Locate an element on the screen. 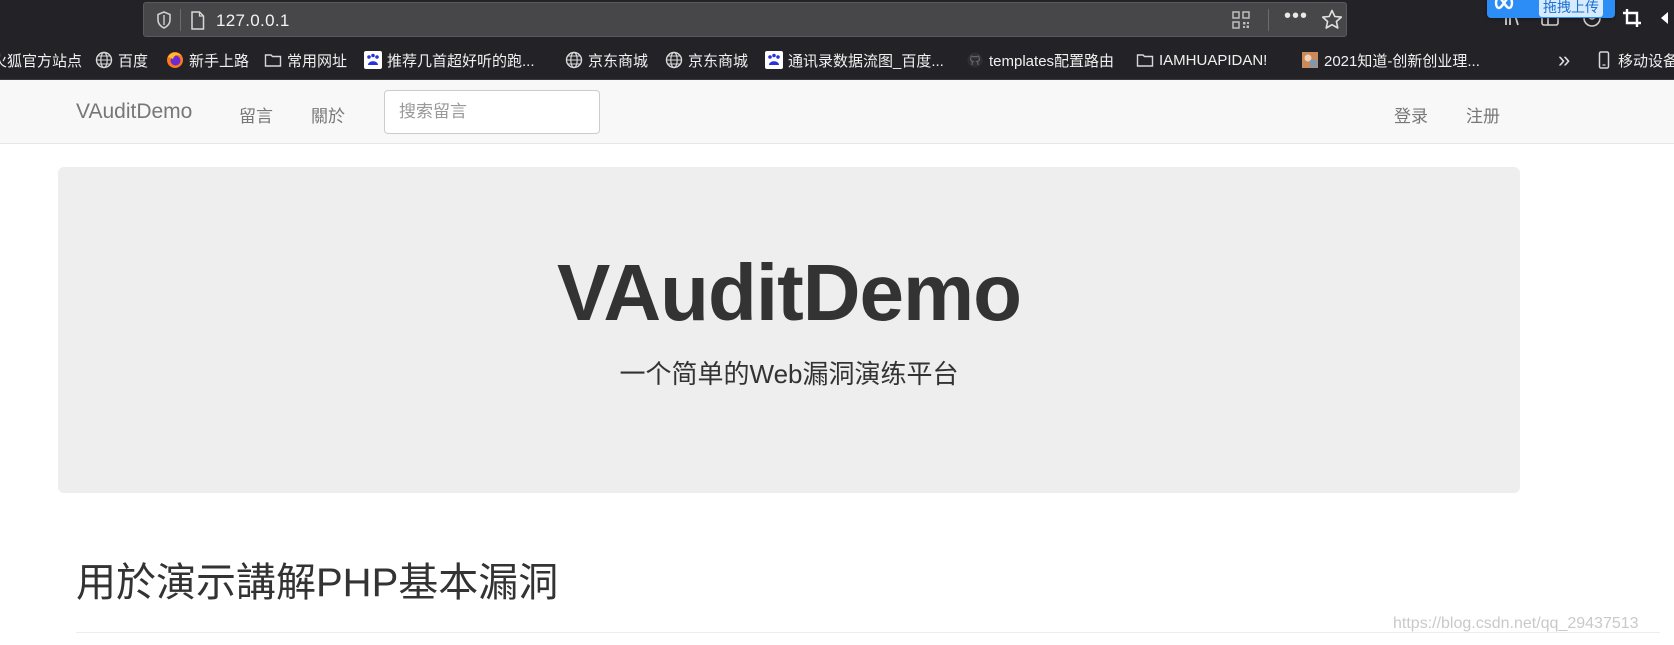  upload-label: 拖拽上传 is located at coordinates (1571, 8).